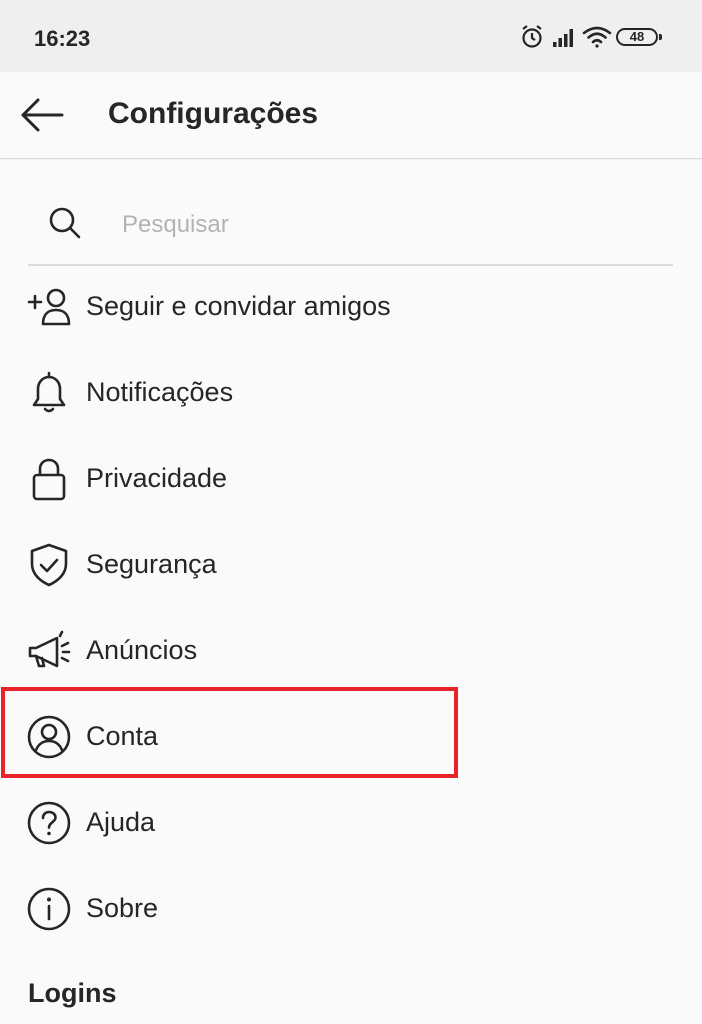 This screenshot has height=1024, width=702. I want to click on wifi-icon, so click(597, 37).